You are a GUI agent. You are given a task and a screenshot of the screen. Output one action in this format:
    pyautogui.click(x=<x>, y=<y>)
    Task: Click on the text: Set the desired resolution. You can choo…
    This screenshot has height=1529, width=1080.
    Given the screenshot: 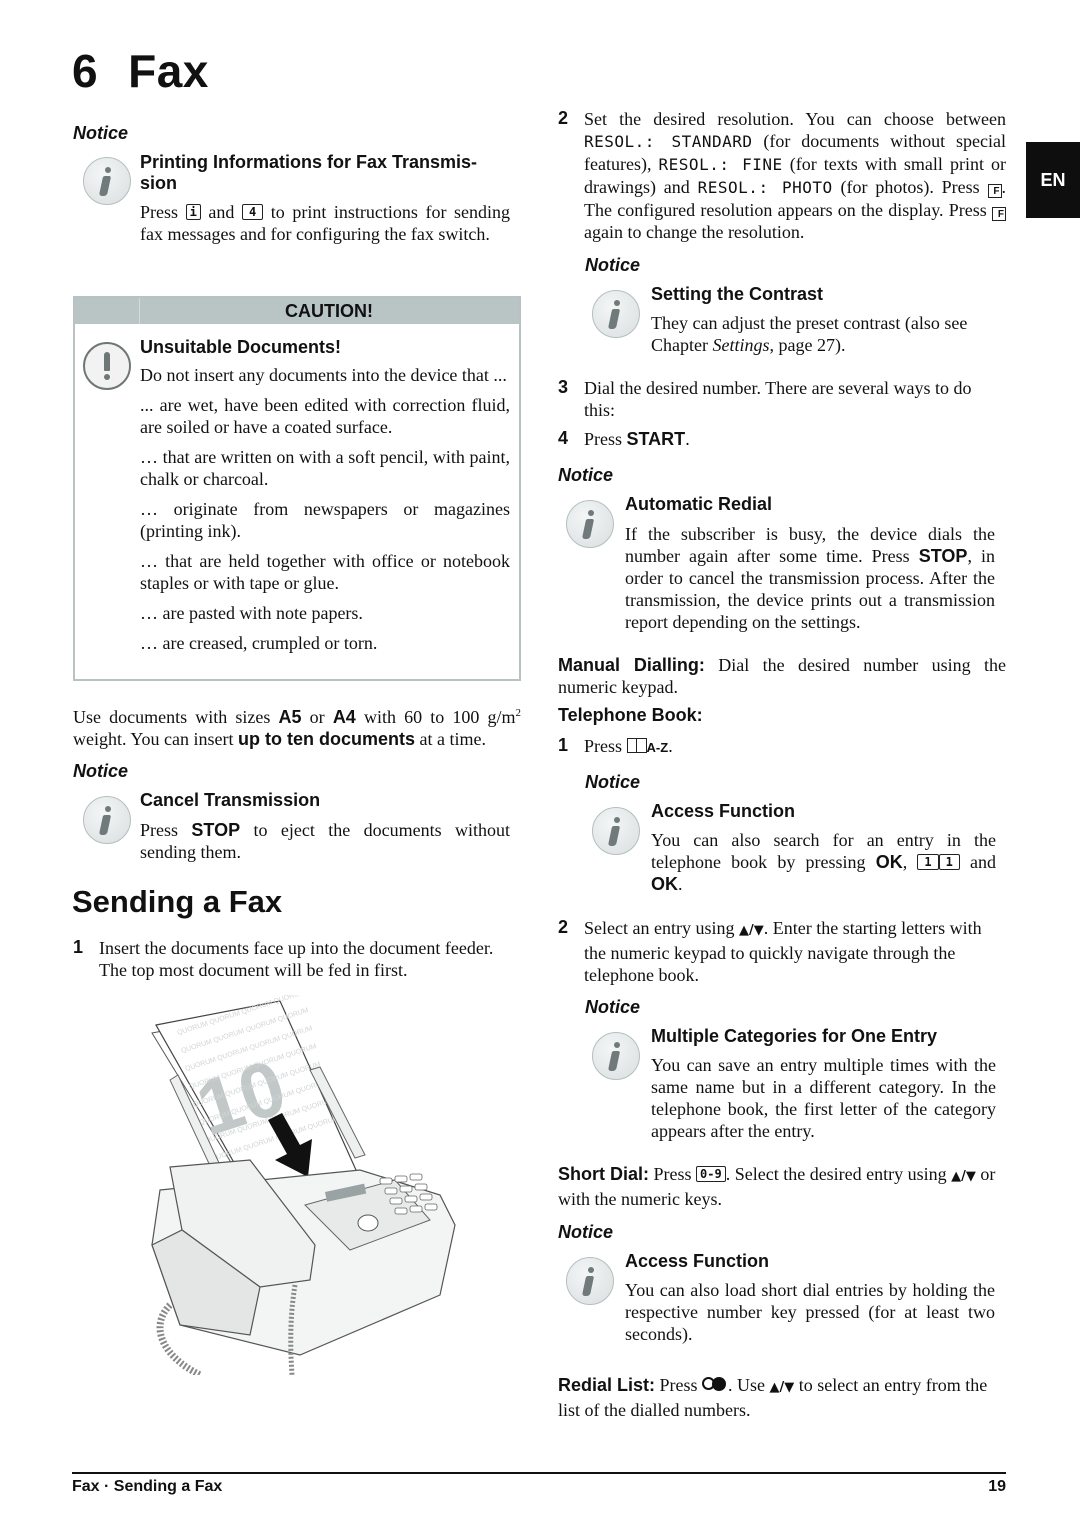 What is the action you would take?
    pyautogui.click(x=795, y=119)
    